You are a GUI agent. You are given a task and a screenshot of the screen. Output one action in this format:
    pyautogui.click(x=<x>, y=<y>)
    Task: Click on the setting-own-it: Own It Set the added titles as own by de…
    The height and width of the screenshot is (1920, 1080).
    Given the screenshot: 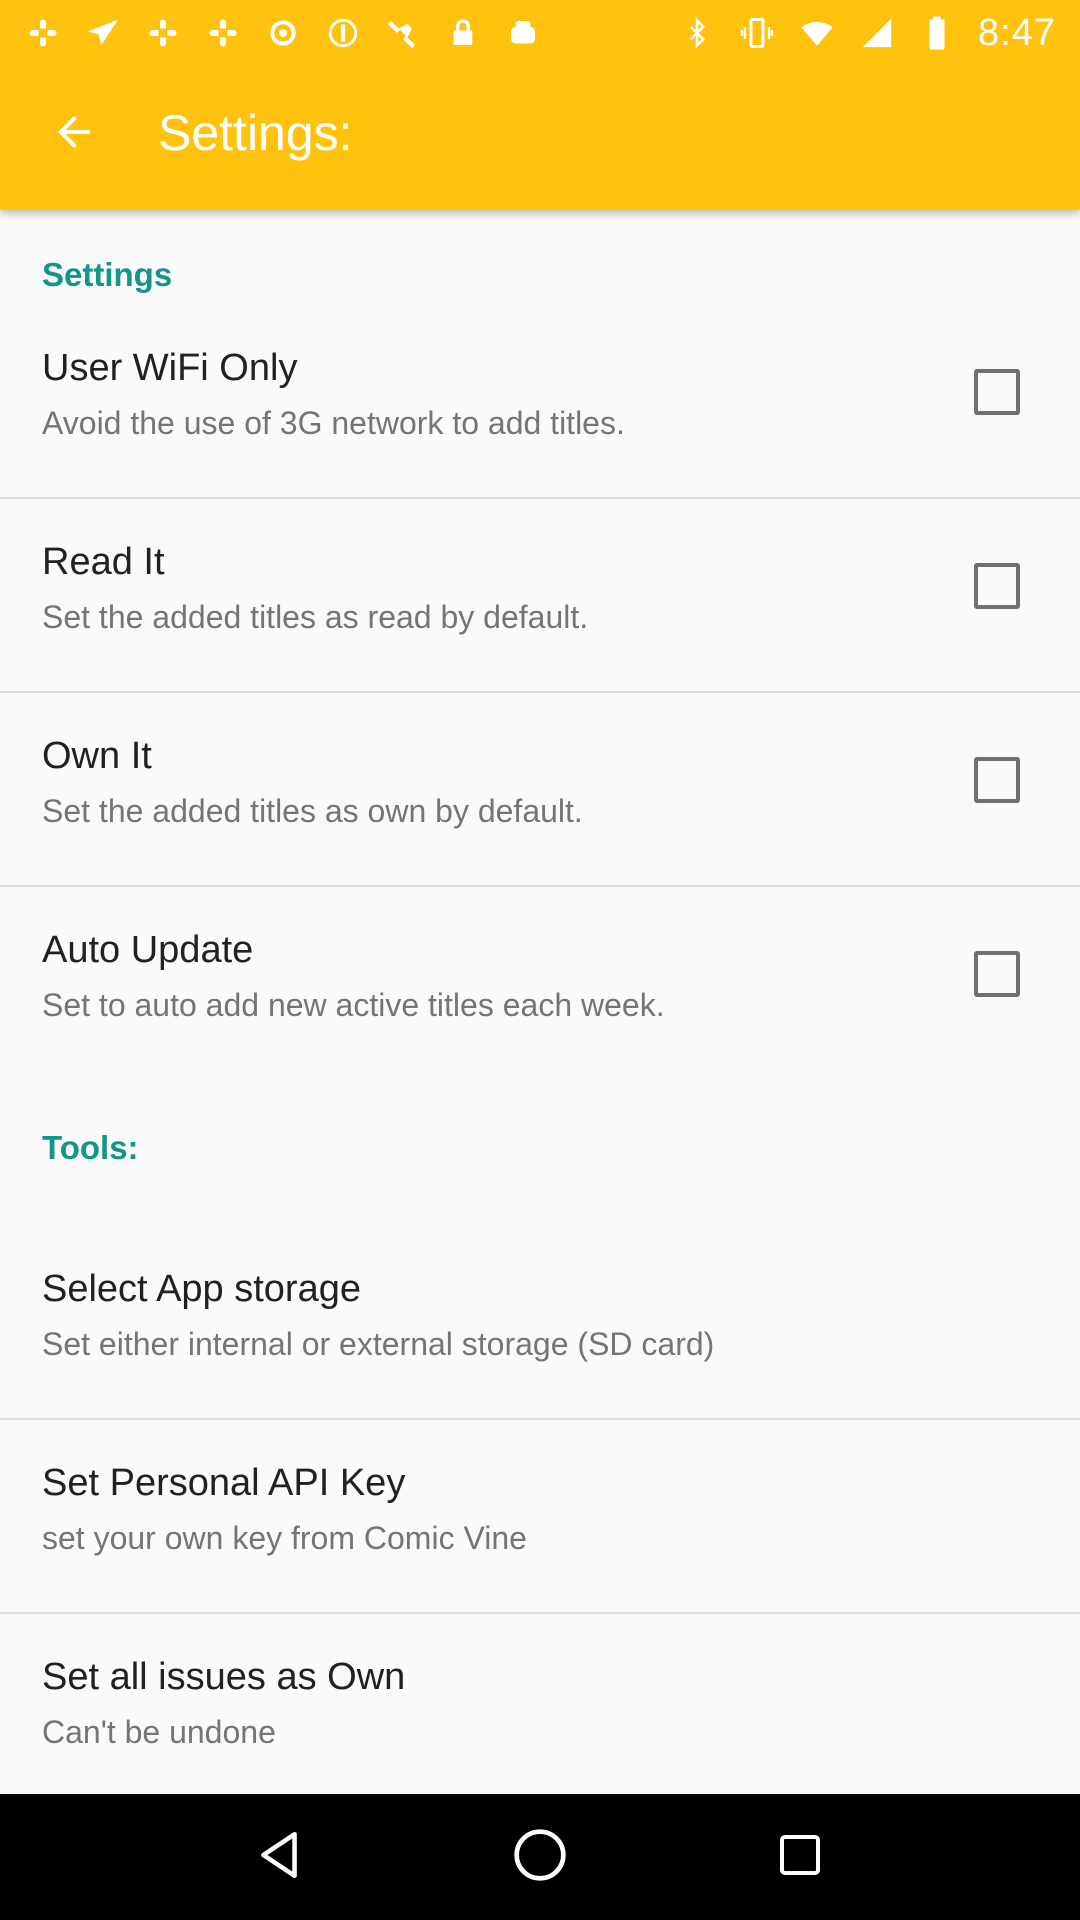 What is the action you would take?
    pyautogui.click(x=540, y=790)
    